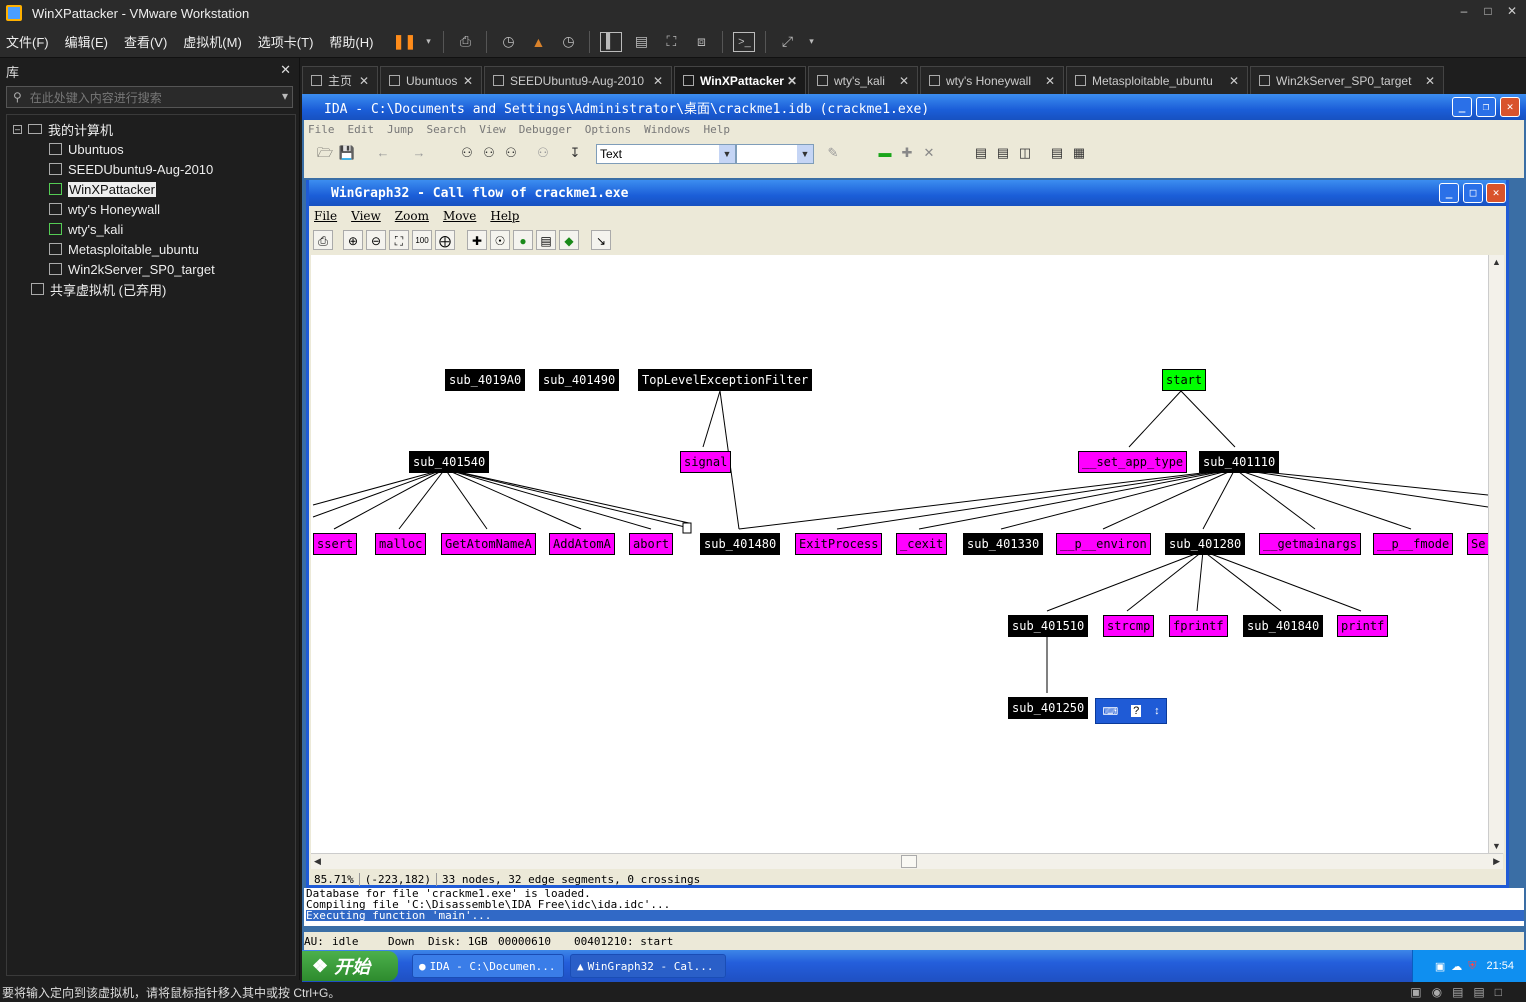 The width and height of the screenshot is (1526, 1002). What do you see at coordinates (419, 153) in the screenshot?
I see `forward-icon: →` at bounding box center [419, 153].